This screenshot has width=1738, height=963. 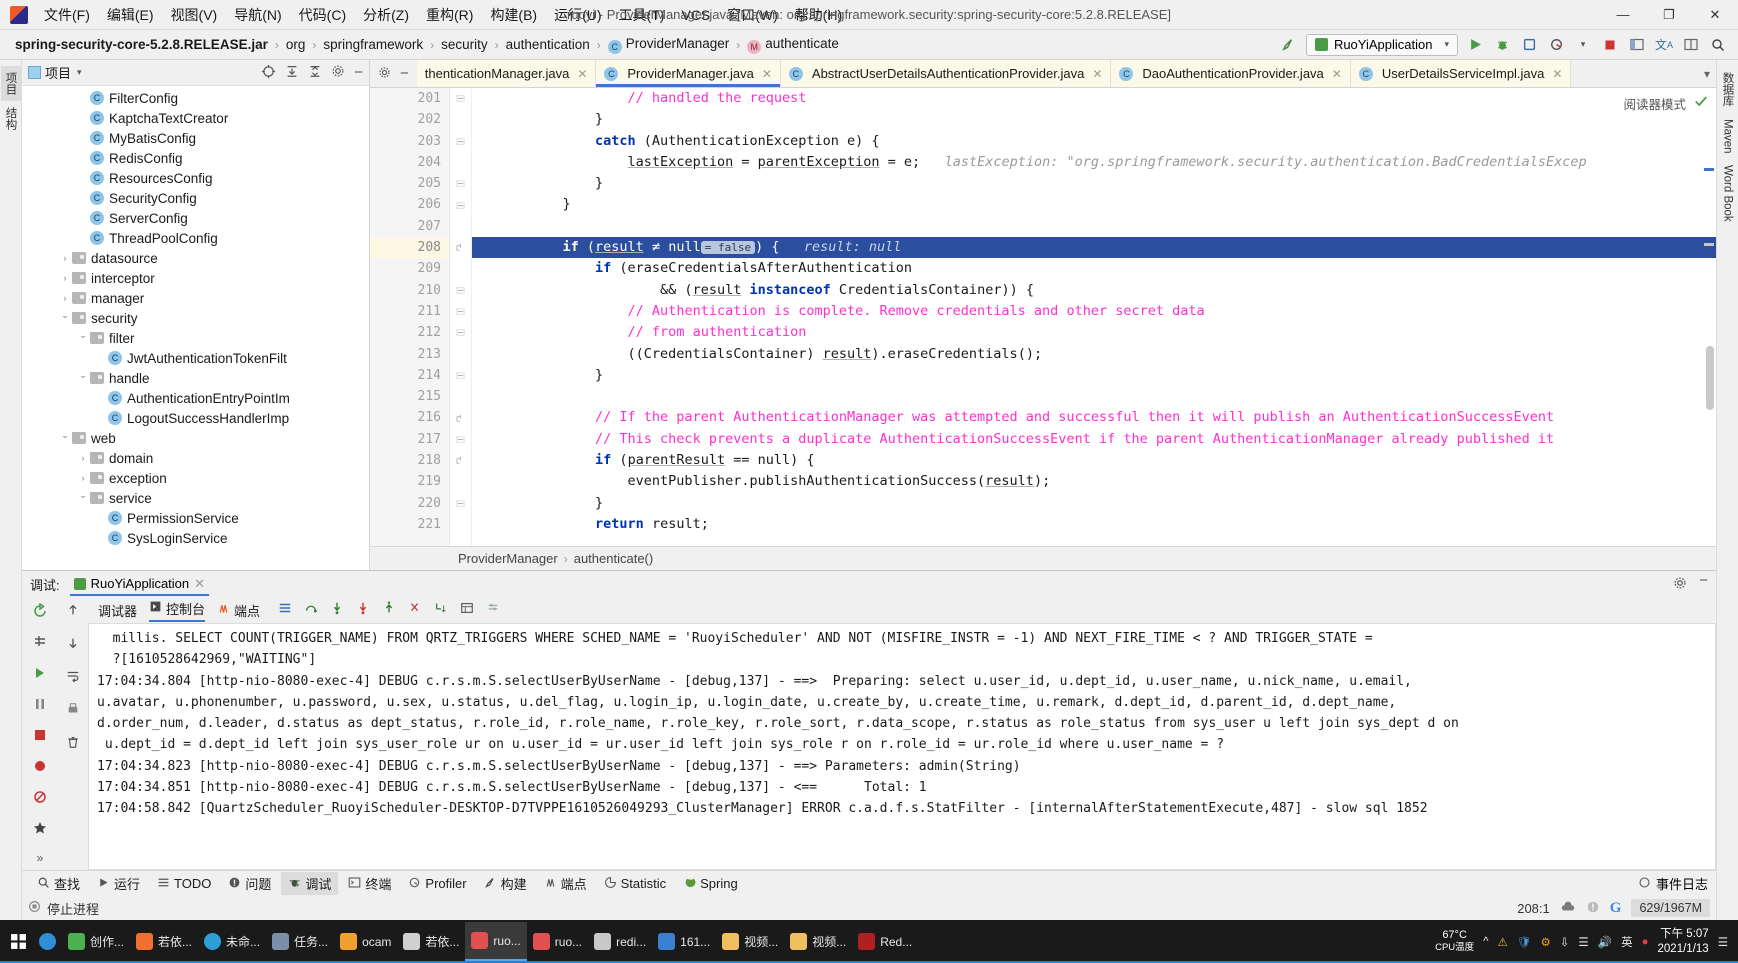 What do you see at coordinates (1094, 248) in the screenshot?
I see `code-line: if (result ≠ null = false) { result: null` at bounding box center [1094, 248].